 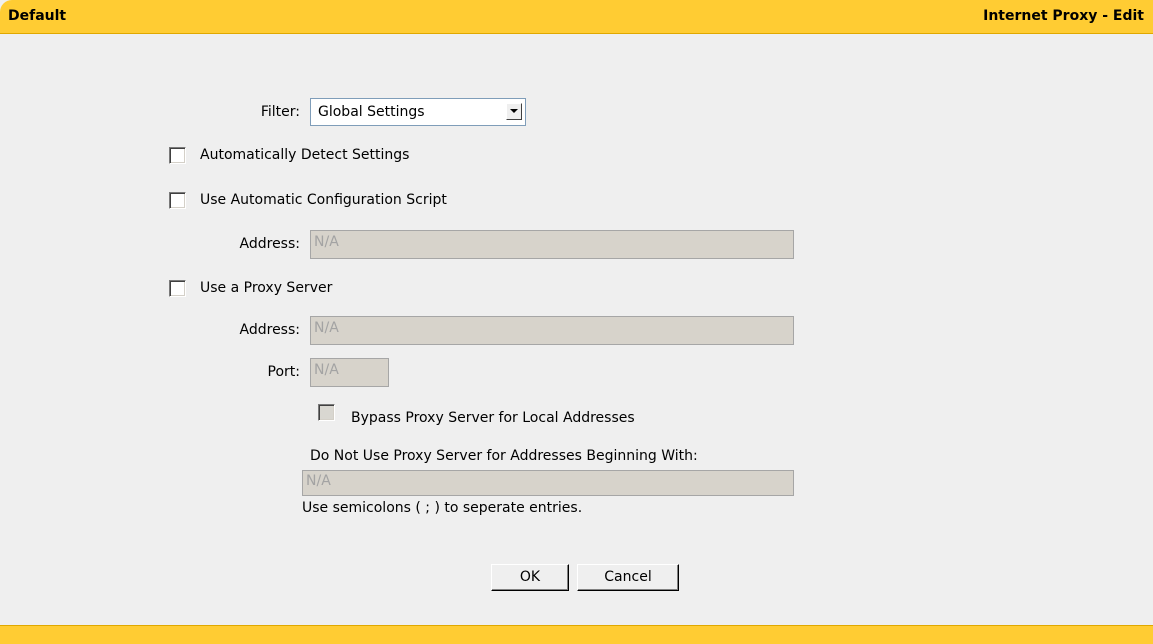 What do you see at coordinates (349, 372) in the screenshot?
I see `port-input: N/A` at bounding box center [349, 372].